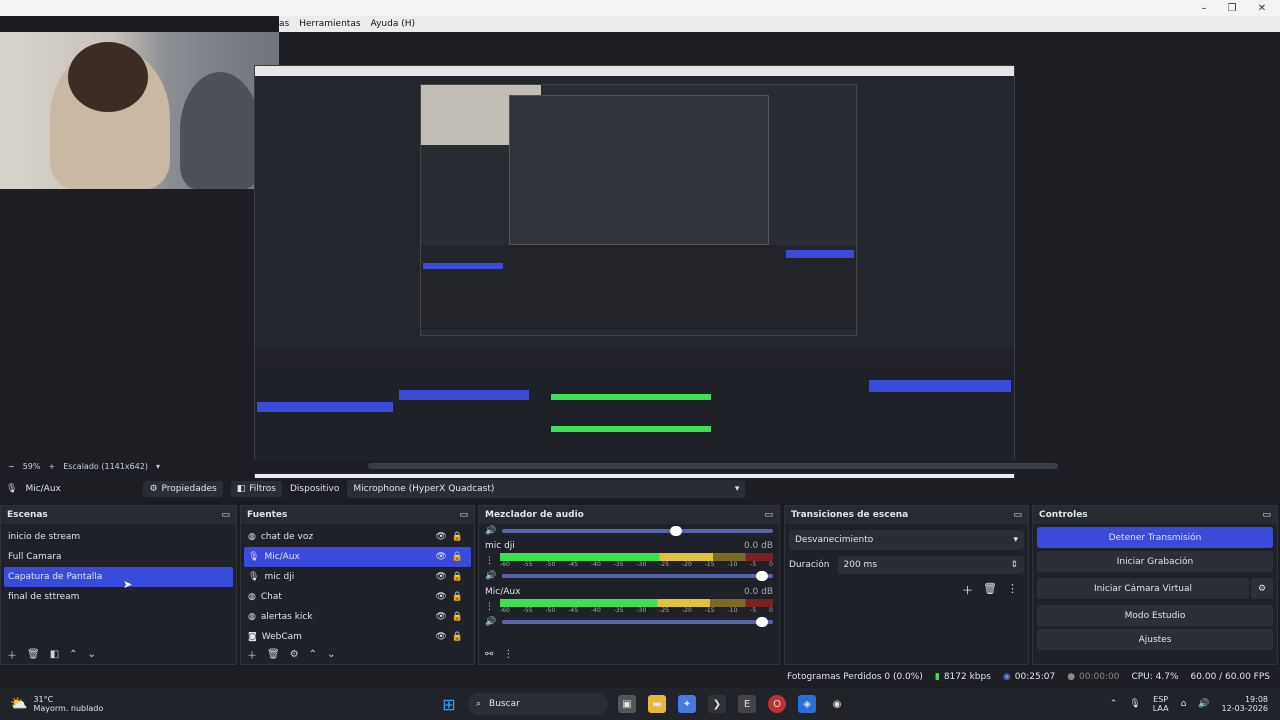  I want to click on epic-games-icon: E, so click(747, 704).